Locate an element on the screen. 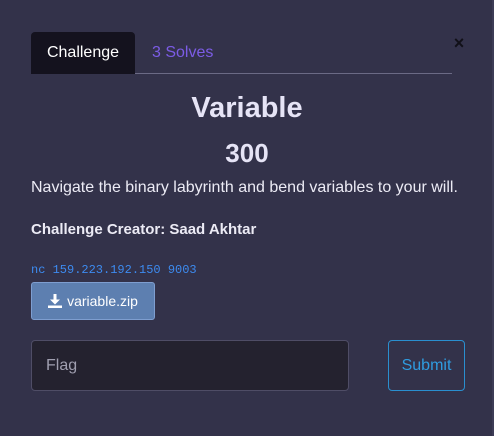 Image resolution: width=494 pixels, height=436 pixels. connection-info: nc 159.223.192.150 9003 is located at coordinates (114, 270).